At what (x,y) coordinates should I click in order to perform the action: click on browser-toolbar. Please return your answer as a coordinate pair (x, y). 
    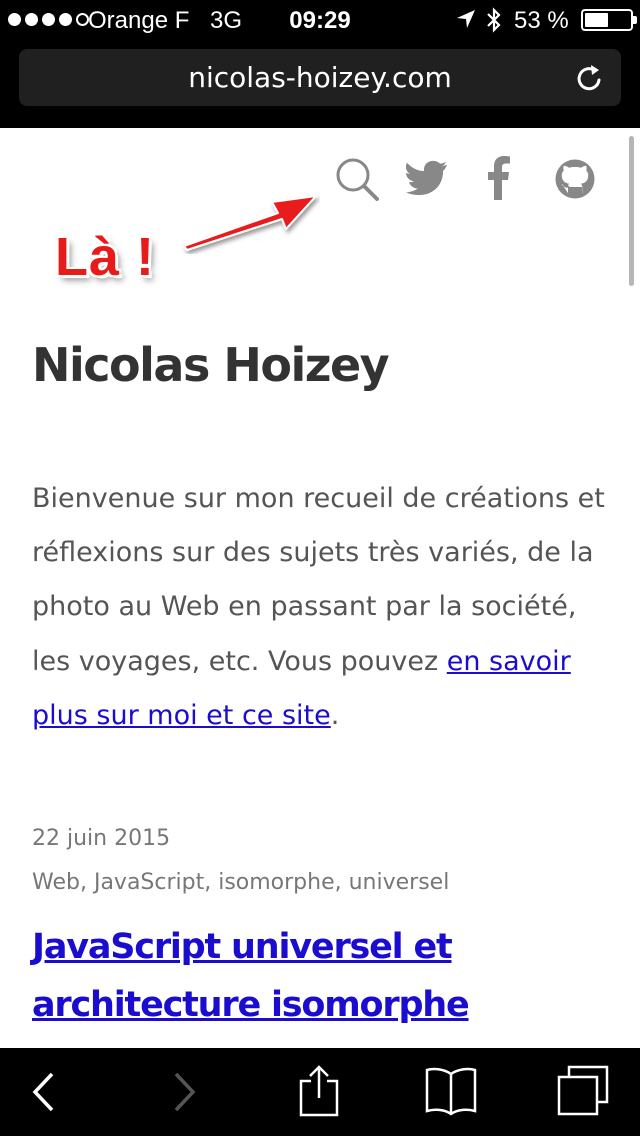
    Looking at the image, I should click on (320, 1092).